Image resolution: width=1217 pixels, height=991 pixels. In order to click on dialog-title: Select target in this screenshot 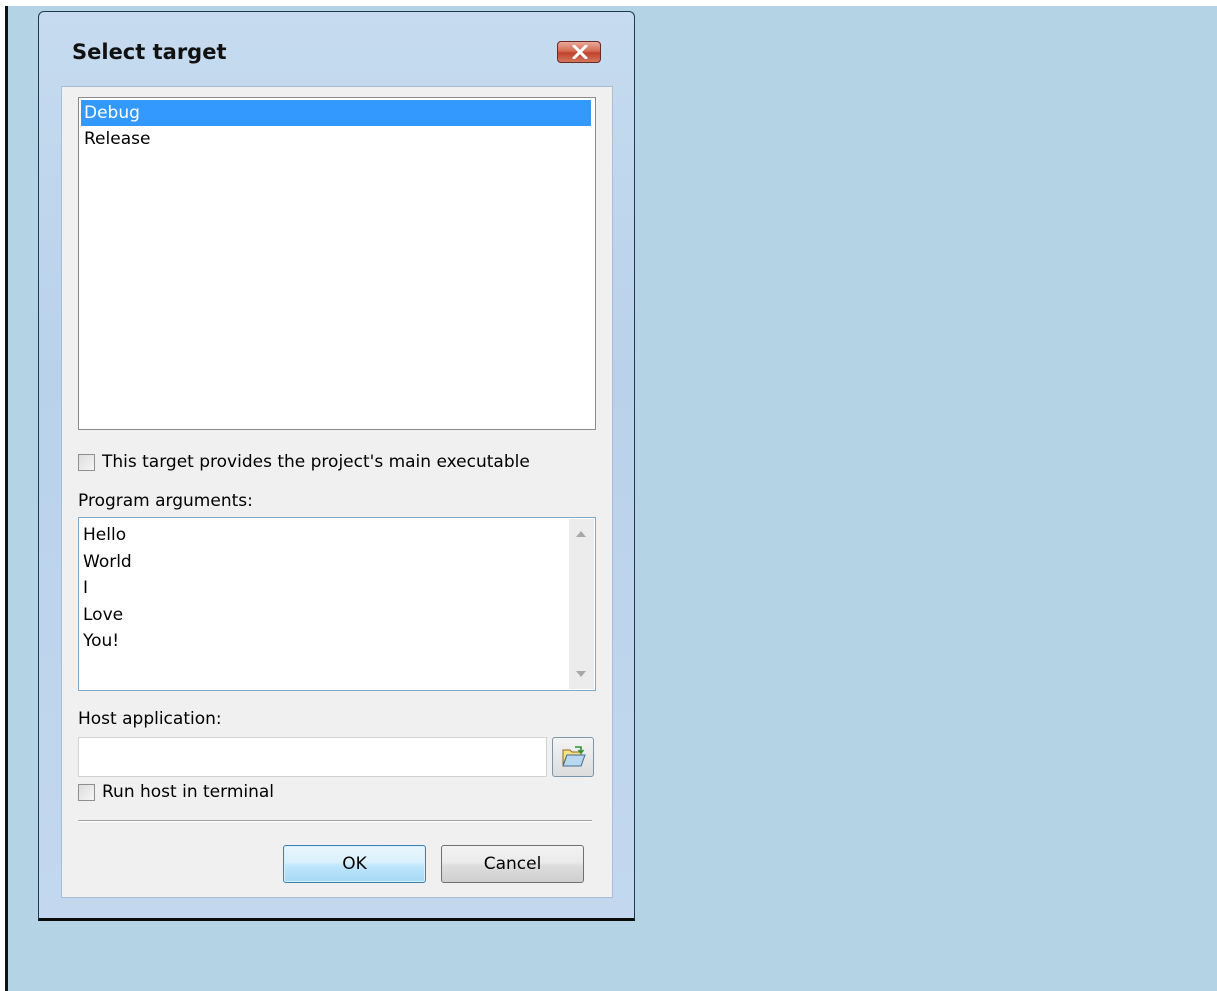, I will do `click(149, 52)`.